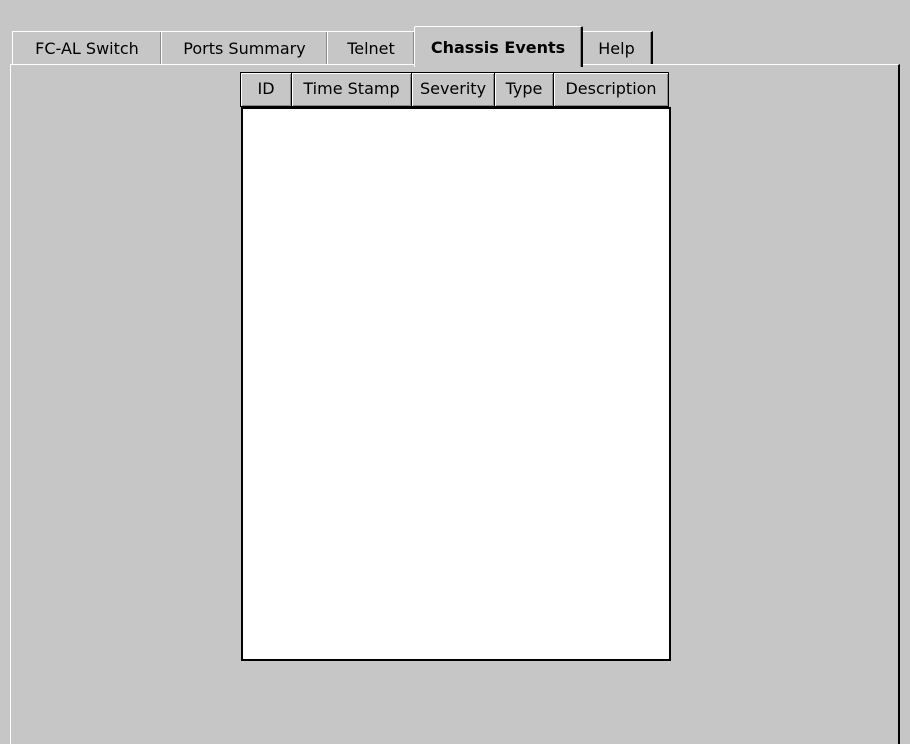  Describe the element at coordinates (523, 89) in the screenshot. I see `column-header-type: Type` at that location.